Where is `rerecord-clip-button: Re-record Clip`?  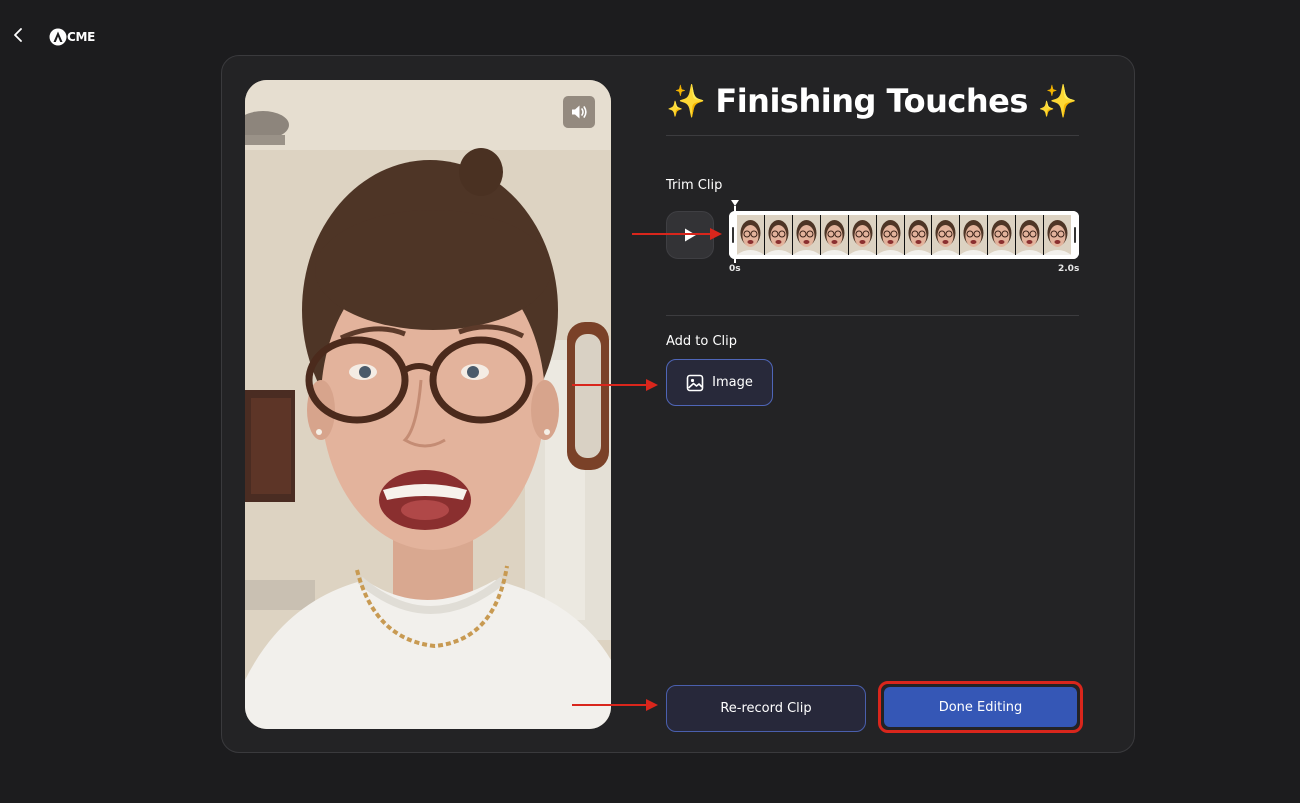
rerecord-clip-button: Re-record Clip is located at coordinates (766, 708).